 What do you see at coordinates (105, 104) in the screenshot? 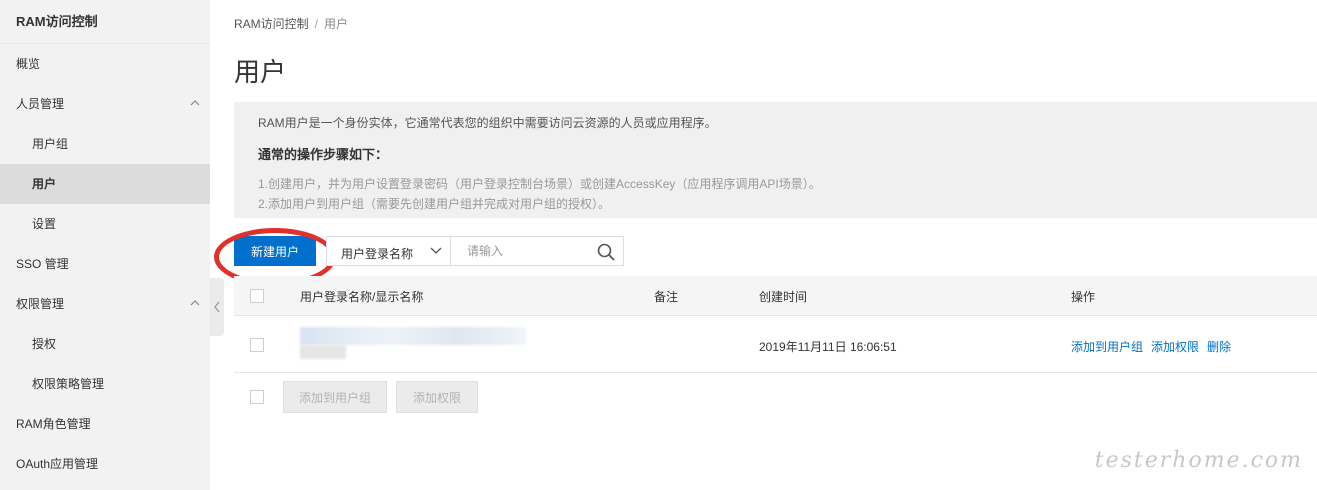
I see `sidebar-item-people-management: 人员管理` at bounding box center [105, 104].